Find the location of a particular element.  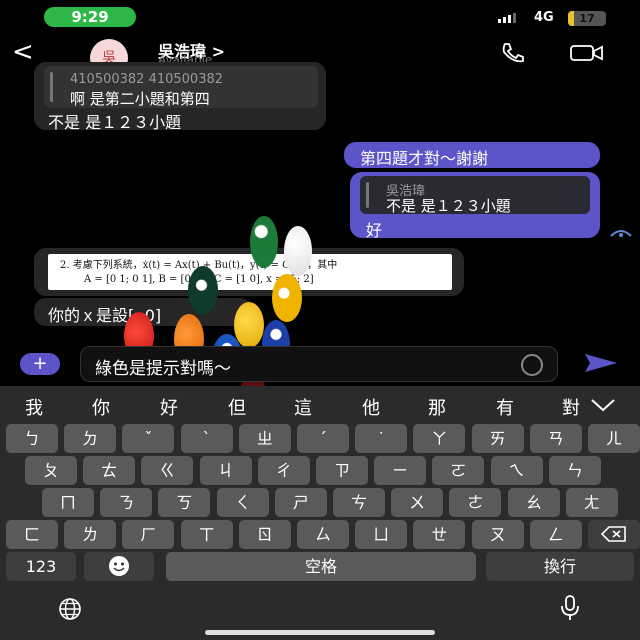

network-type: 4G is located at coordinates (544, 17).